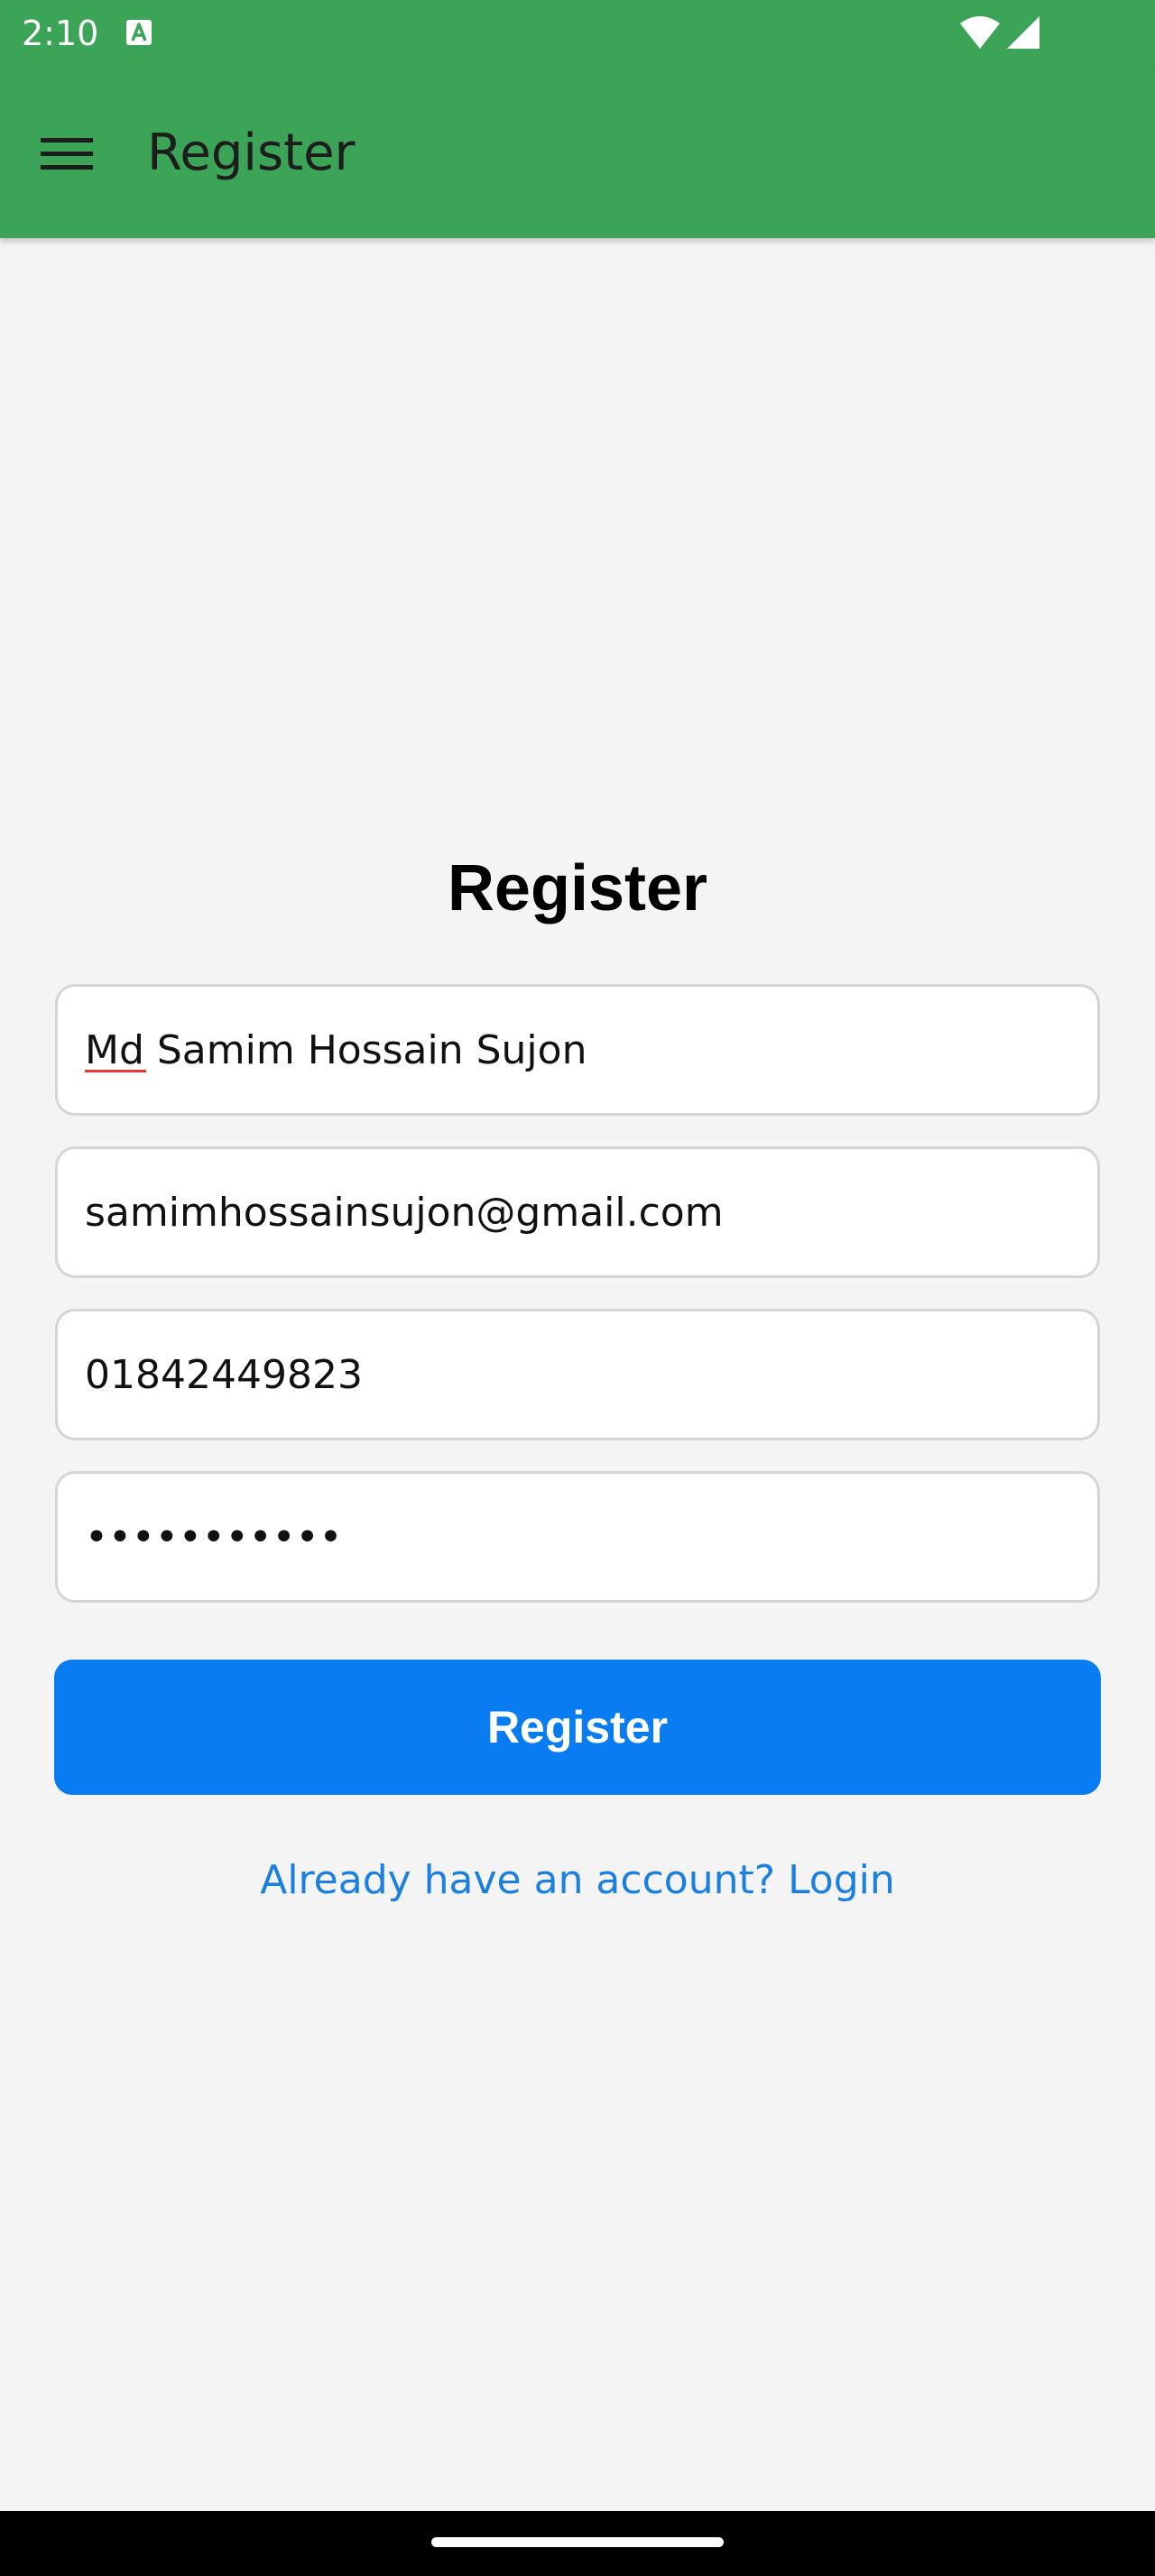 The image size is (1155, 2576). I want to click on spellcheck-underline, so click(115, 1071).